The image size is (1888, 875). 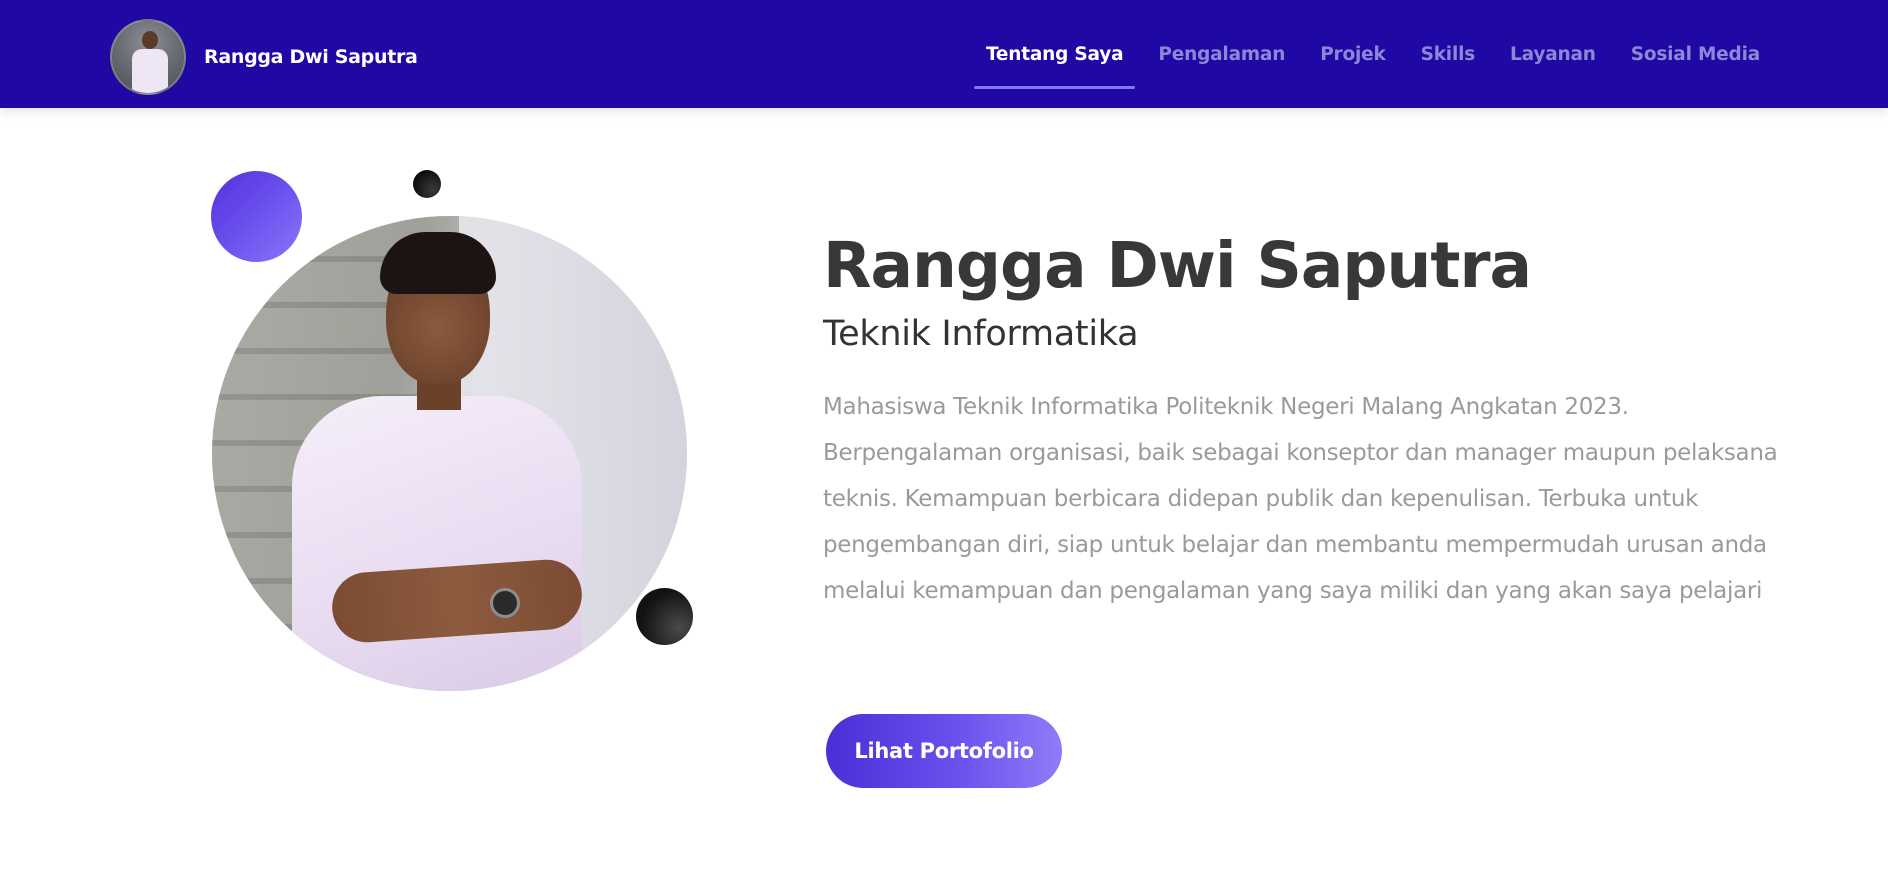 What do you see at coordinates (150, 71) in the screenshot?
I see `avatar-body-shape` at bounding box center [150, 71].